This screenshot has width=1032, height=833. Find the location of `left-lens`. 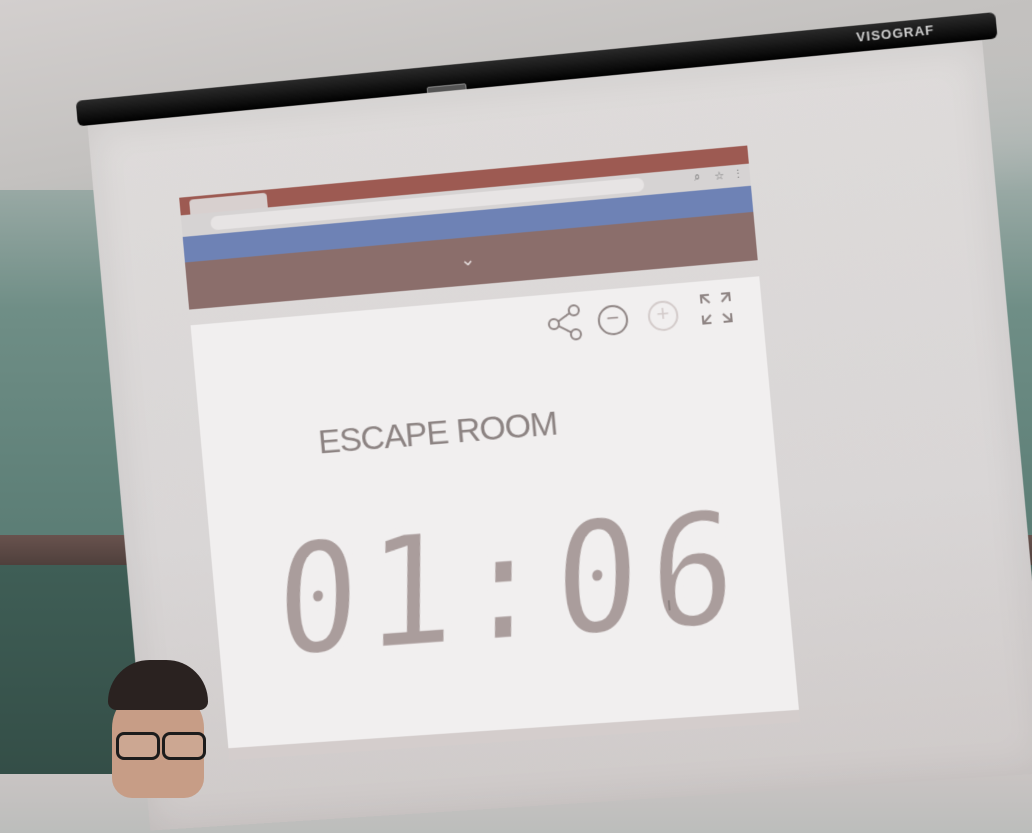

left-lens is located at coordinates (138, 746).